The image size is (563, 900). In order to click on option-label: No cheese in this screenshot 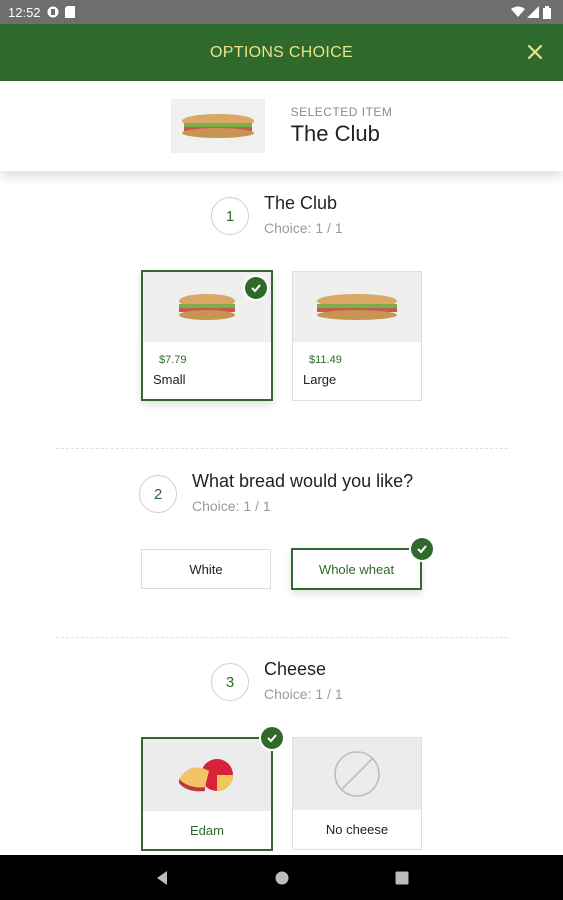, I will do `click(357, 829)`.